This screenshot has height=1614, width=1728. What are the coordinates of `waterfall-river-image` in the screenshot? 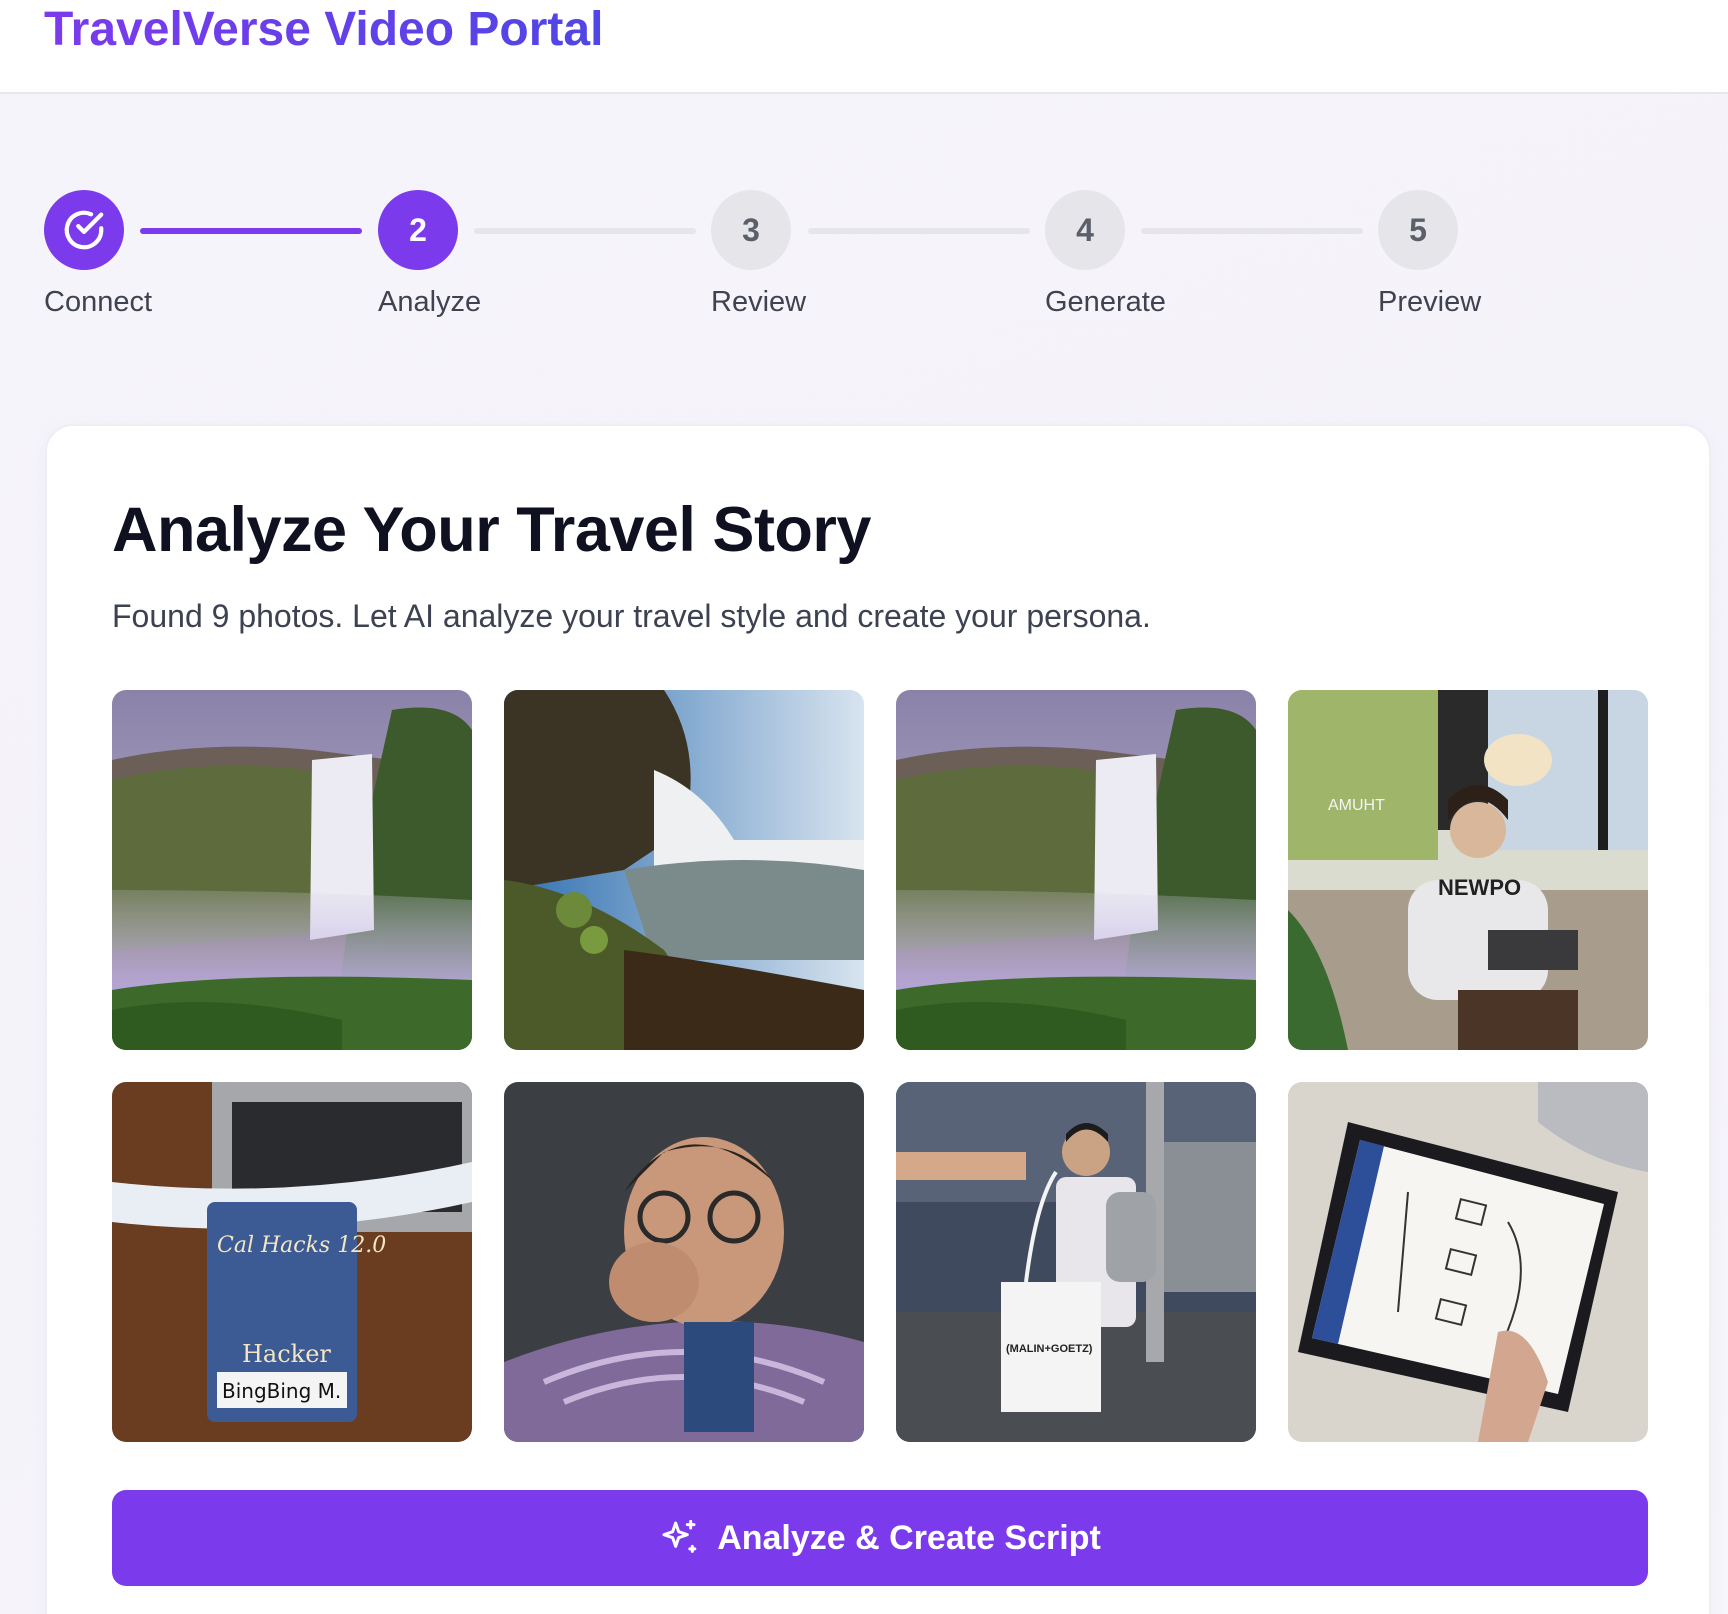 It's located at (684, 870).